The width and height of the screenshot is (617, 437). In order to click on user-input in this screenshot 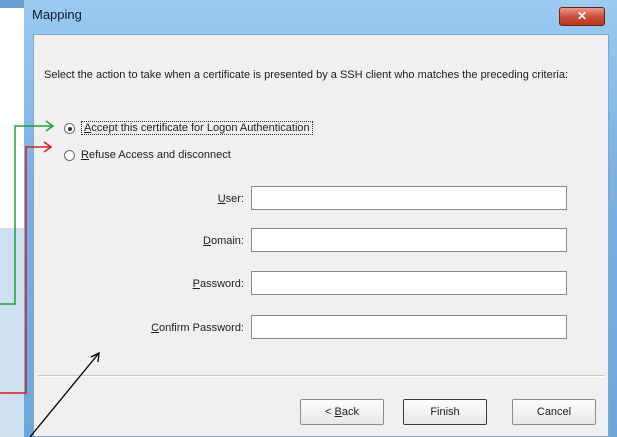, I will do `click(409, 198)`.